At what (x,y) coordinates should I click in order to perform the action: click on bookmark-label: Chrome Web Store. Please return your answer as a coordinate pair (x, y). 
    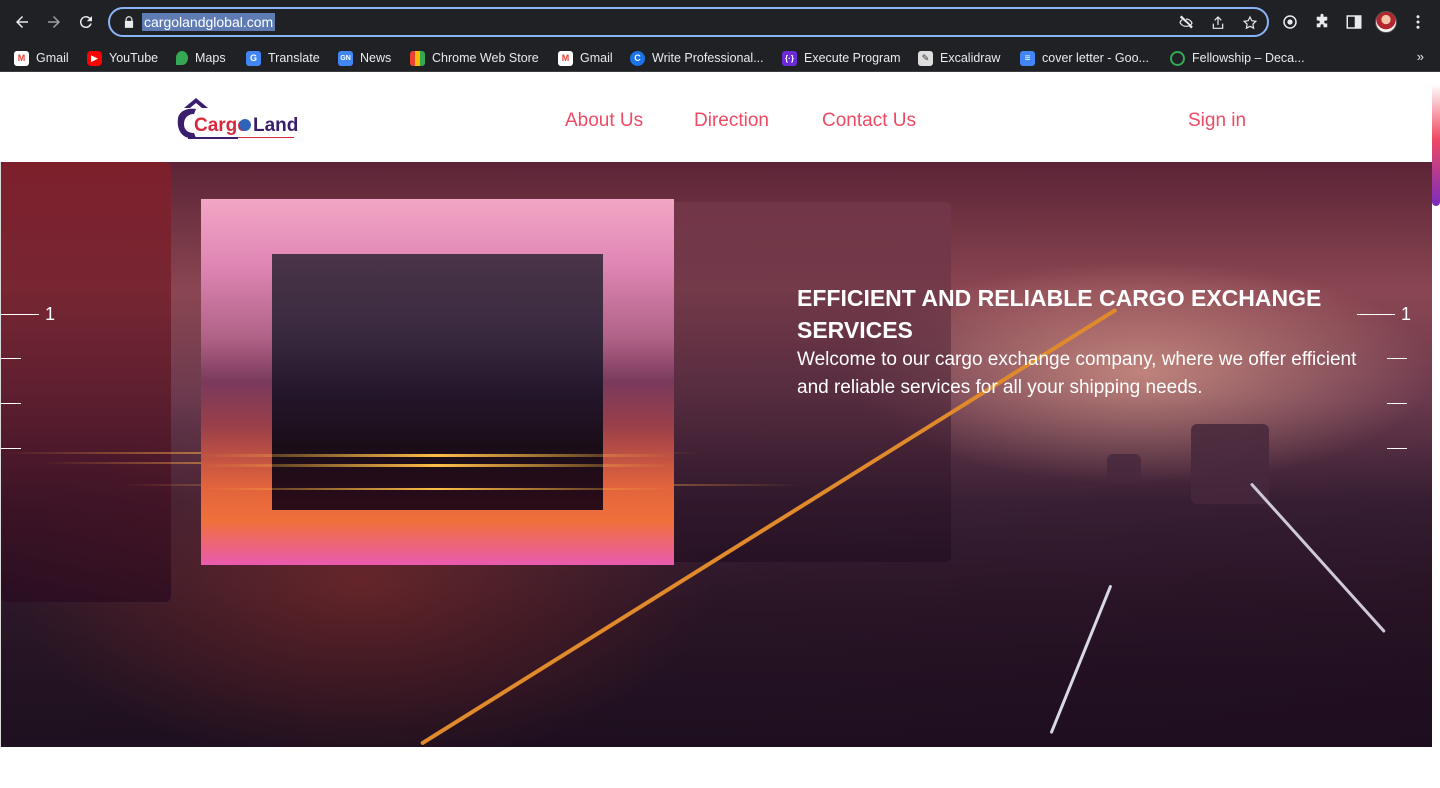
    Looking at the image, I should click on (485, 58).